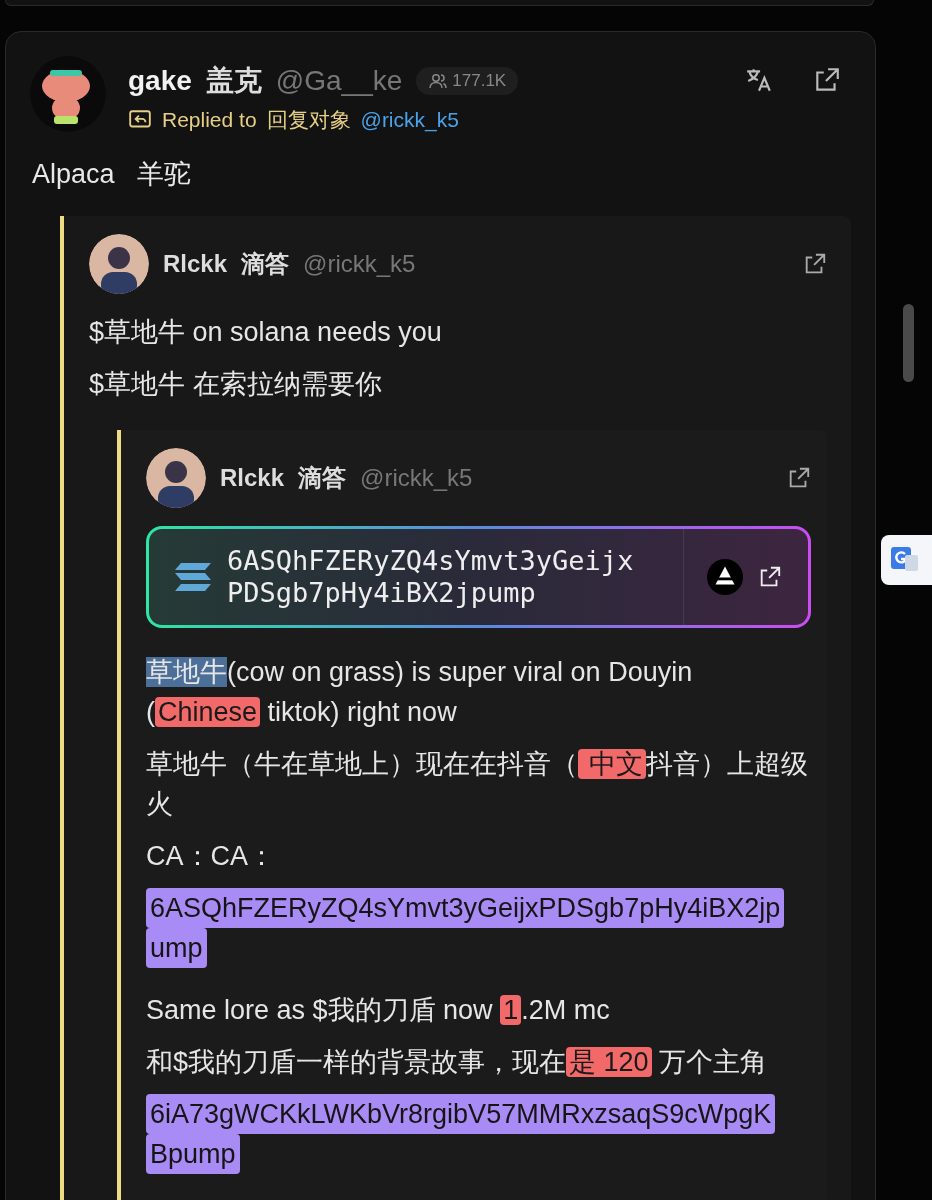 The width and height of the screenshot is (932, 1200). I want to click on selected-text: 草地牛, so click(186, 672).